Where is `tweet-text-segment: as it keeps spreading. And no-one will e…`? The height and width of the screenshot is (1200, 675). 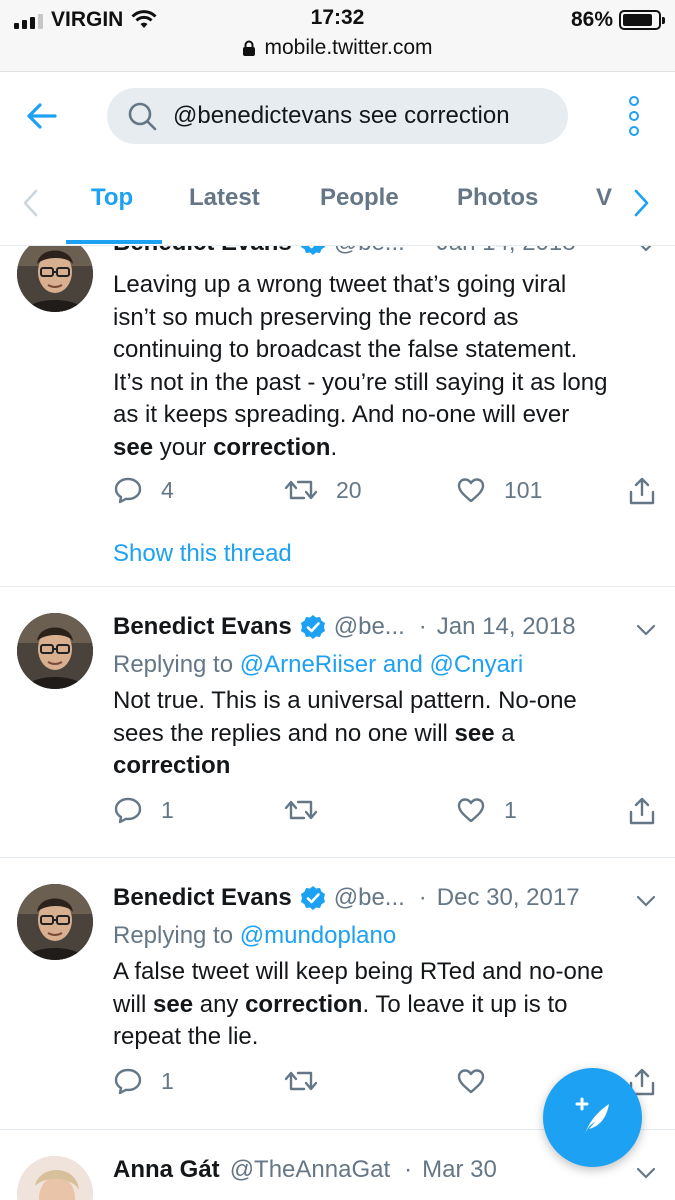
tweet-text-segment: as it keeps spreading. And no-one will e… is located at coordinates (341, 414).